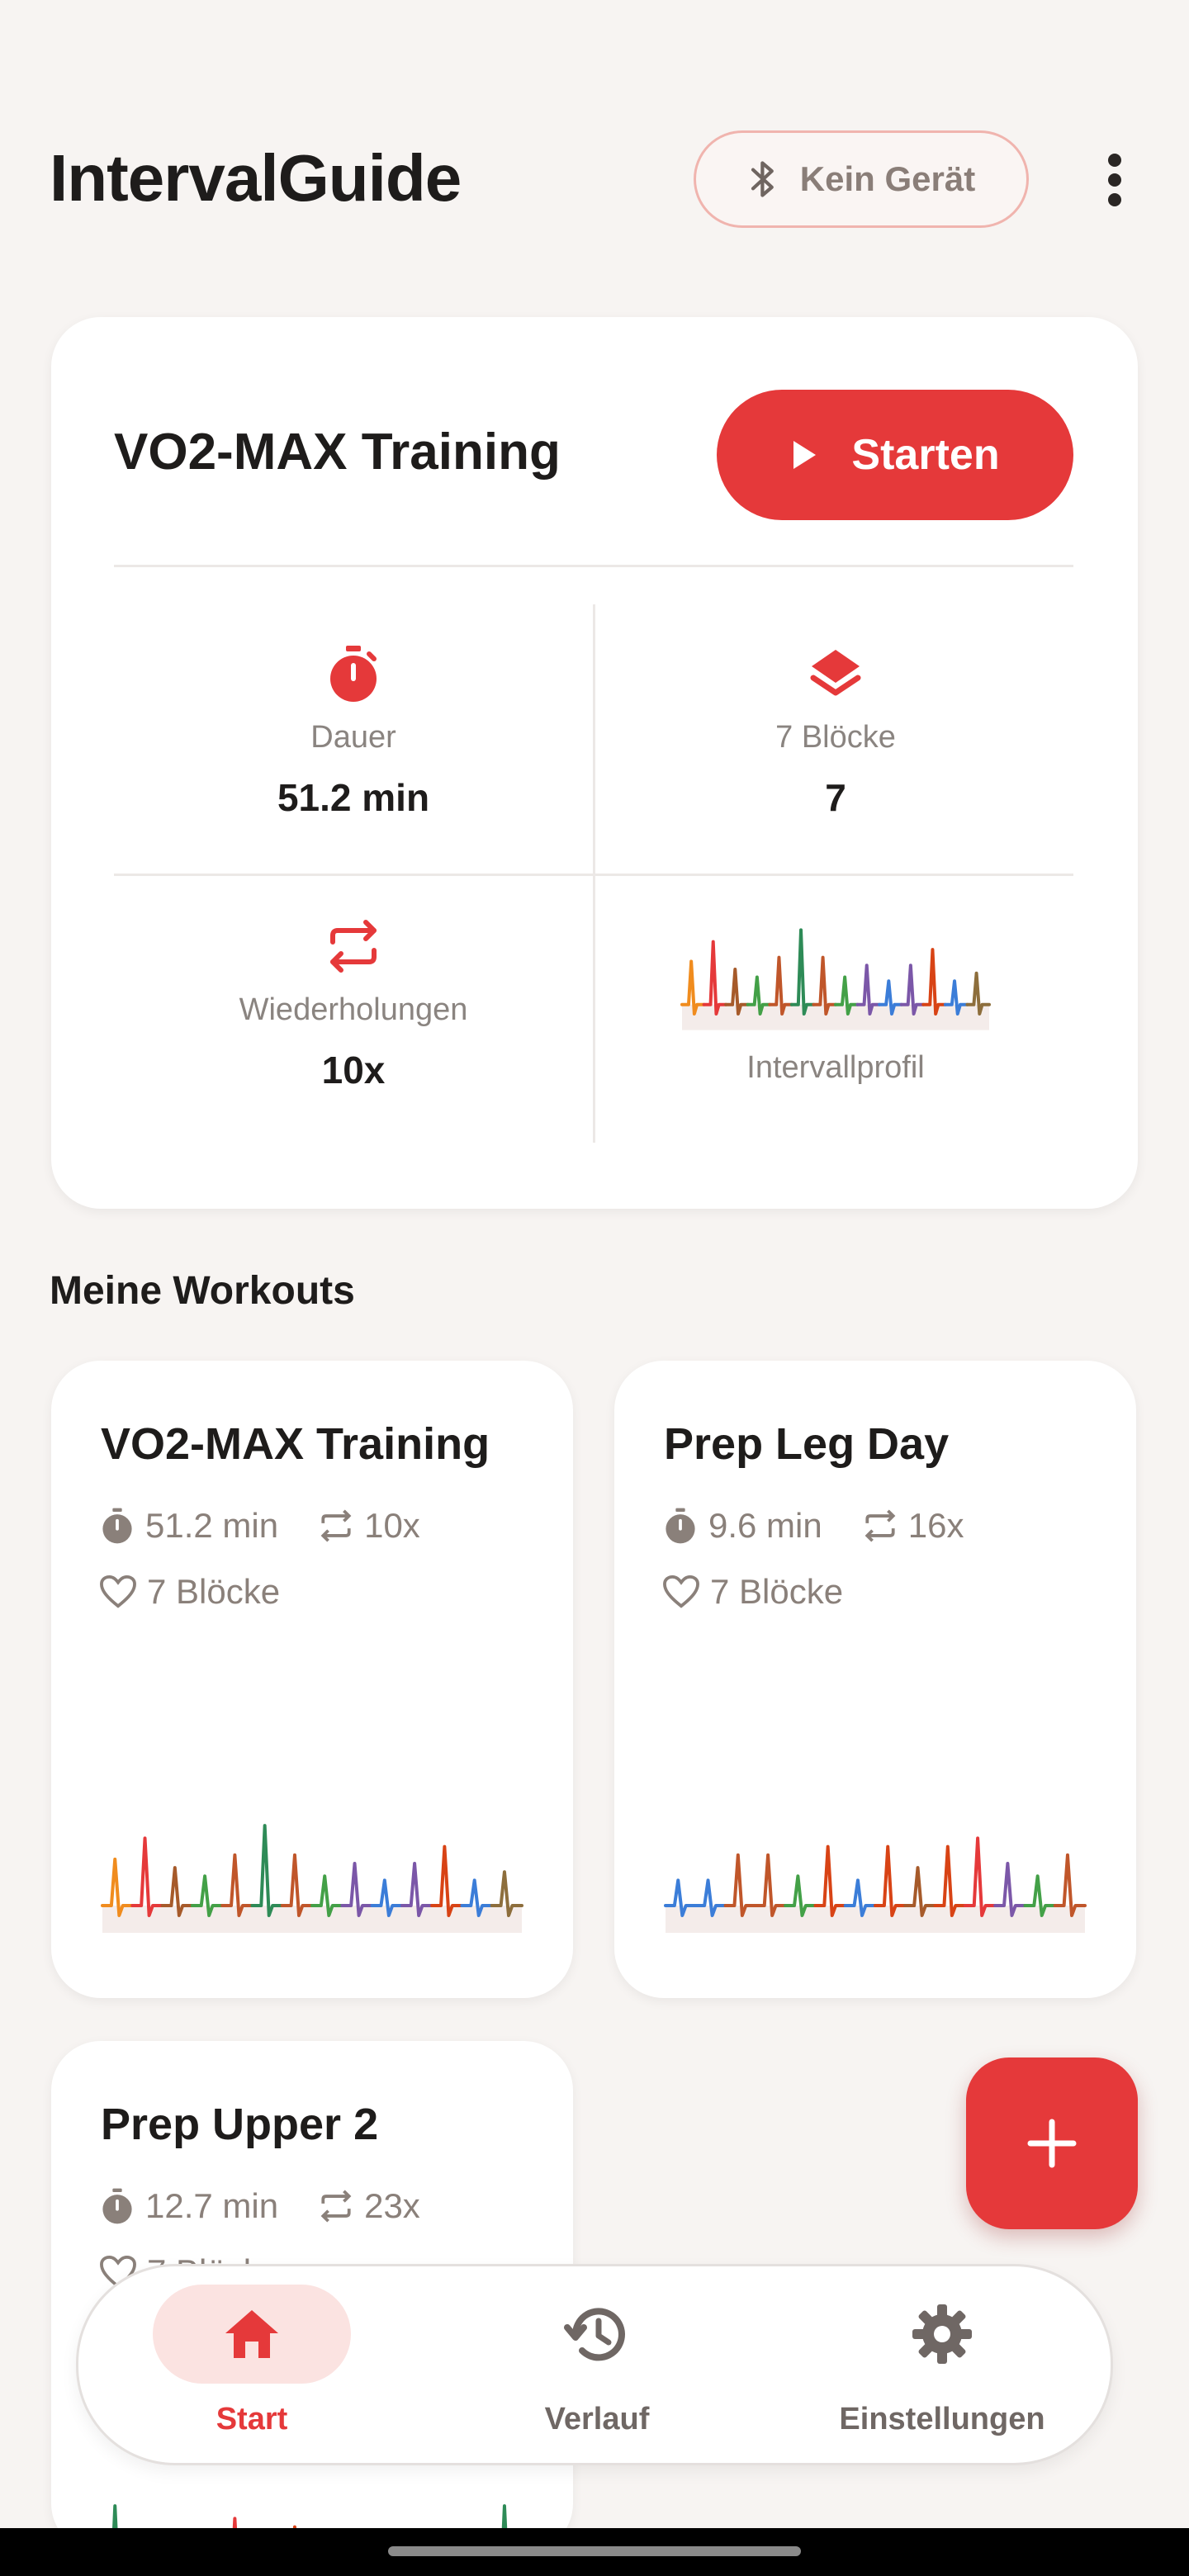 This screenshot has height=2576, width=1189. What do you see at coordinates (353, 797) in the screenshot?
I see `duration-value: 51.2 min` at bounding box center [353, 797].